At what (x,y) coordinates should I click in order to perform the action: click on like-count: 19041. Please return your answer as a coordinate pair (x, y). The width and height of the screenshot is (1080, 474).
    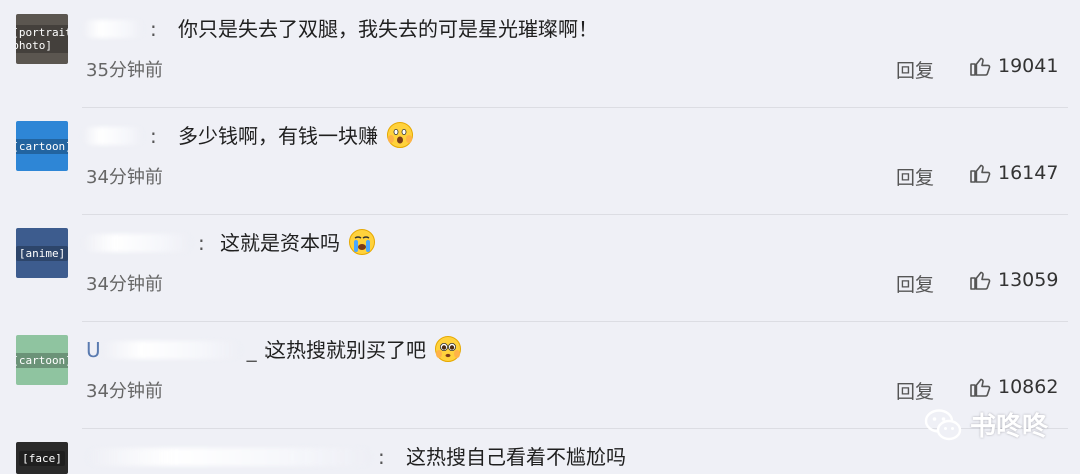
    Looking at the image, I should click on (1028, 66).